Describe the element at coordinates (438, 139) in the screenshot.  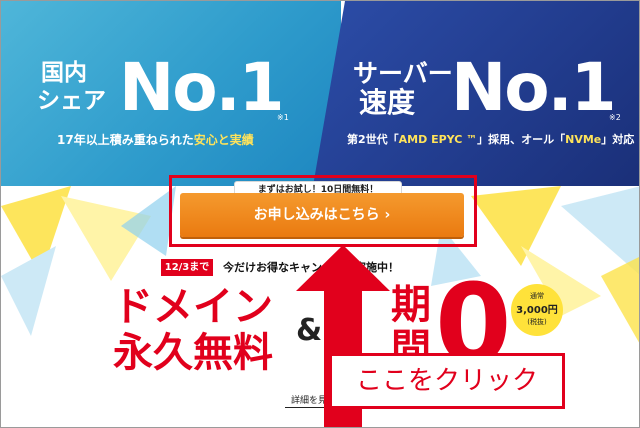
I see `speed-subtext-epyc: AMD EPYC ™` at that location.